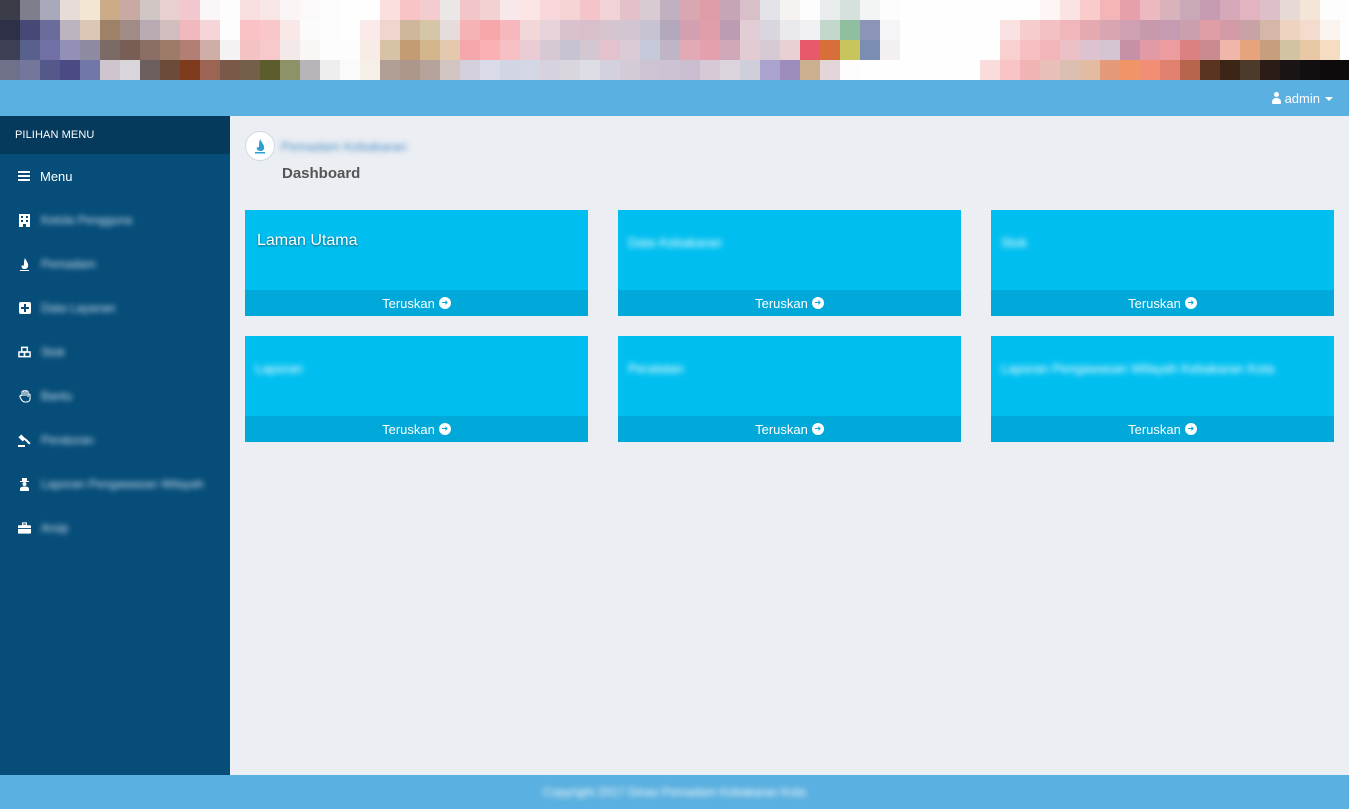  I want to click on dashboard-tile: Laman Utama Teruskan, so click(416, 263).